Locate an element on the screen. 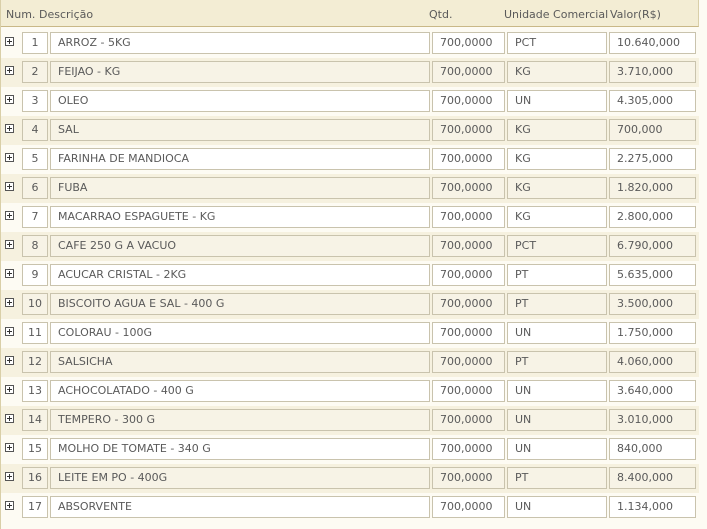 This screenshot has height=529, width=707. item-value-field: 3.010,000 is located at coordinates (652, 420).